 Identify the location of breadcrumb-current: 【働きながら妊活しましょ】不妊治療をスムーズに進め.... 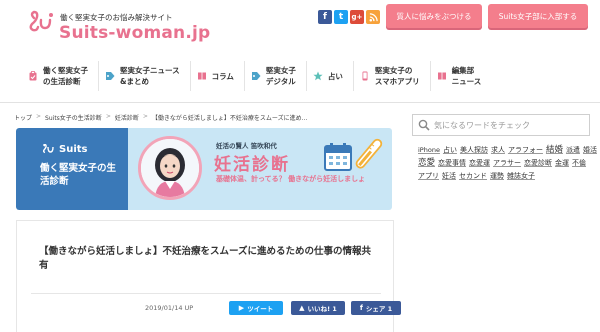
(229, 118).